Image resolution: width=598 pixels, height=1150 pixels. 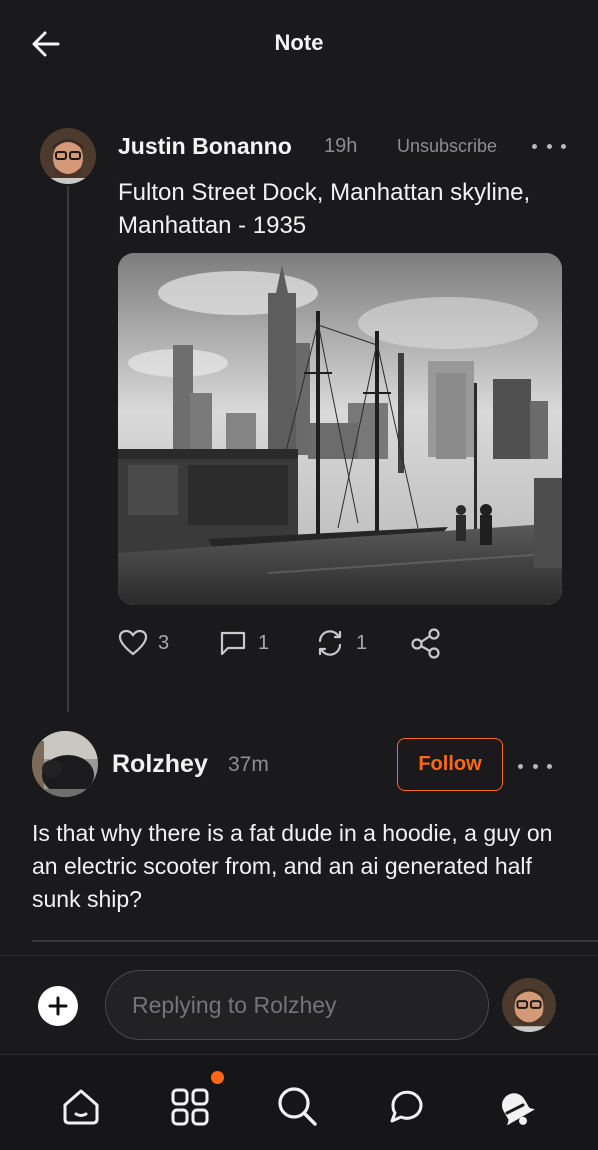 I want to click on restack-icon, so click(x=330, y=643).